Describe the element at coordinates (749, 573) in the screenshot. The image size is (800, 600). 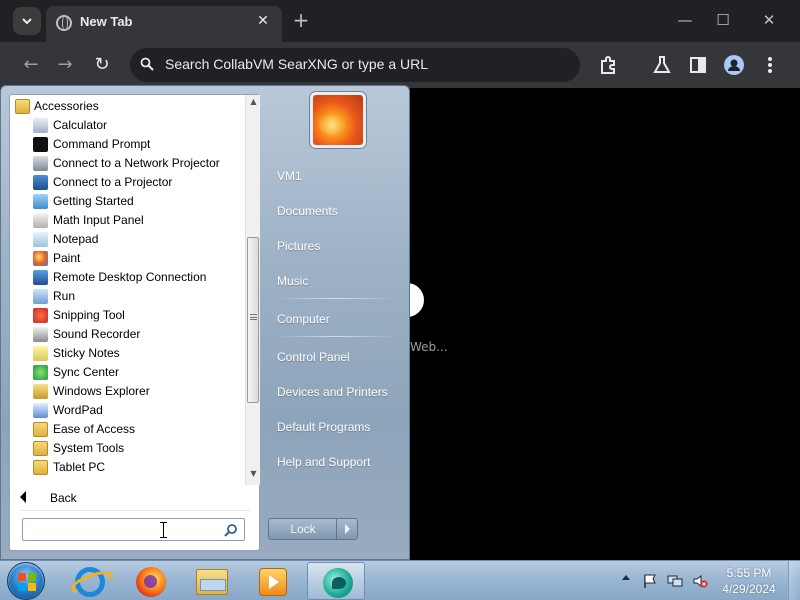
I see `clock-time: 5:55 PM` at that location.